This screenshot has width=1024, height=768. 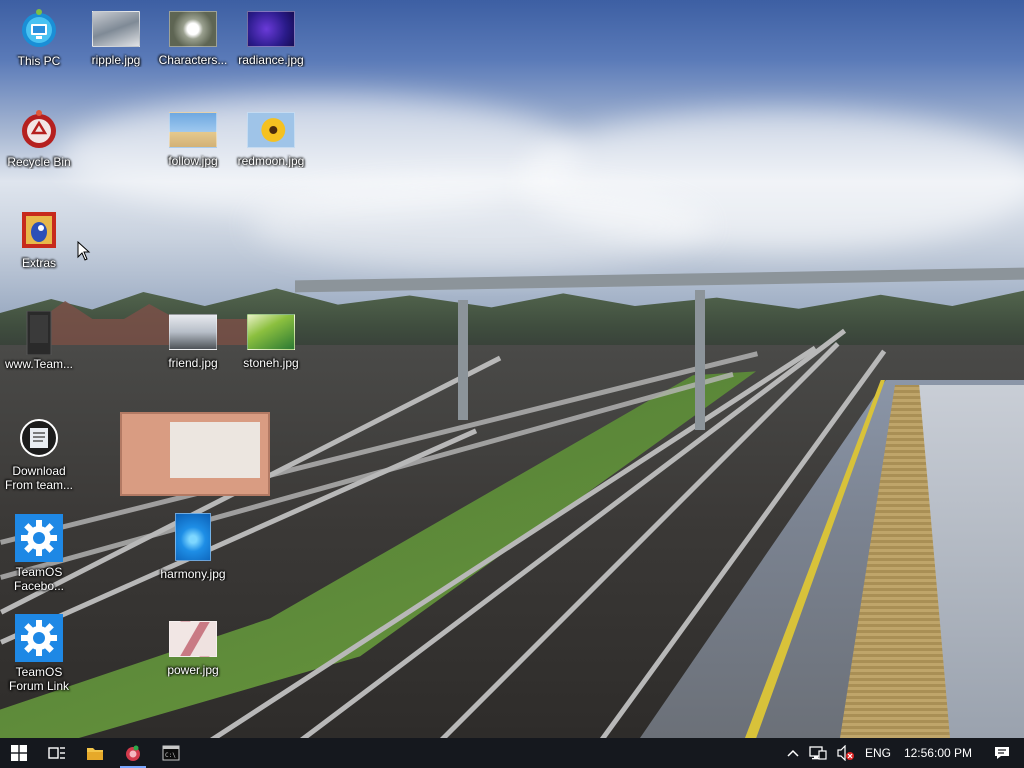 I want to click on desktop-icon-stoneh: stoneh.jpg, so click(x=271, y=340).